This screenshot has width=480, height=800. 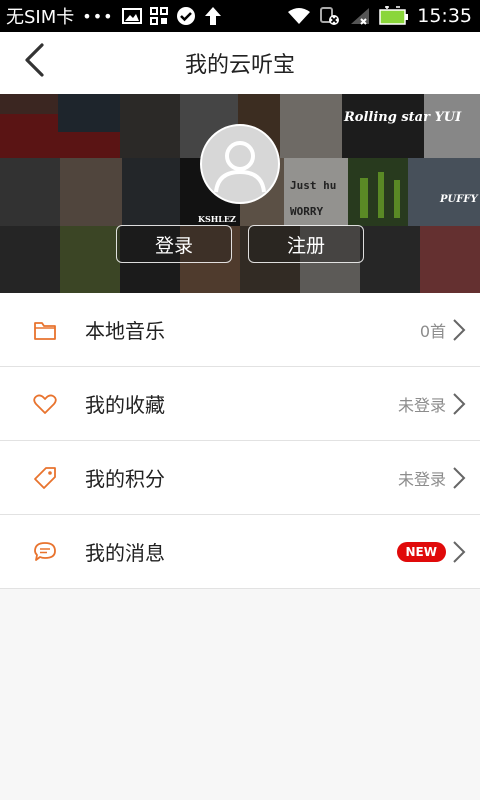 I want to click on menu-item-right: 0首, so click(x=443, y=330).